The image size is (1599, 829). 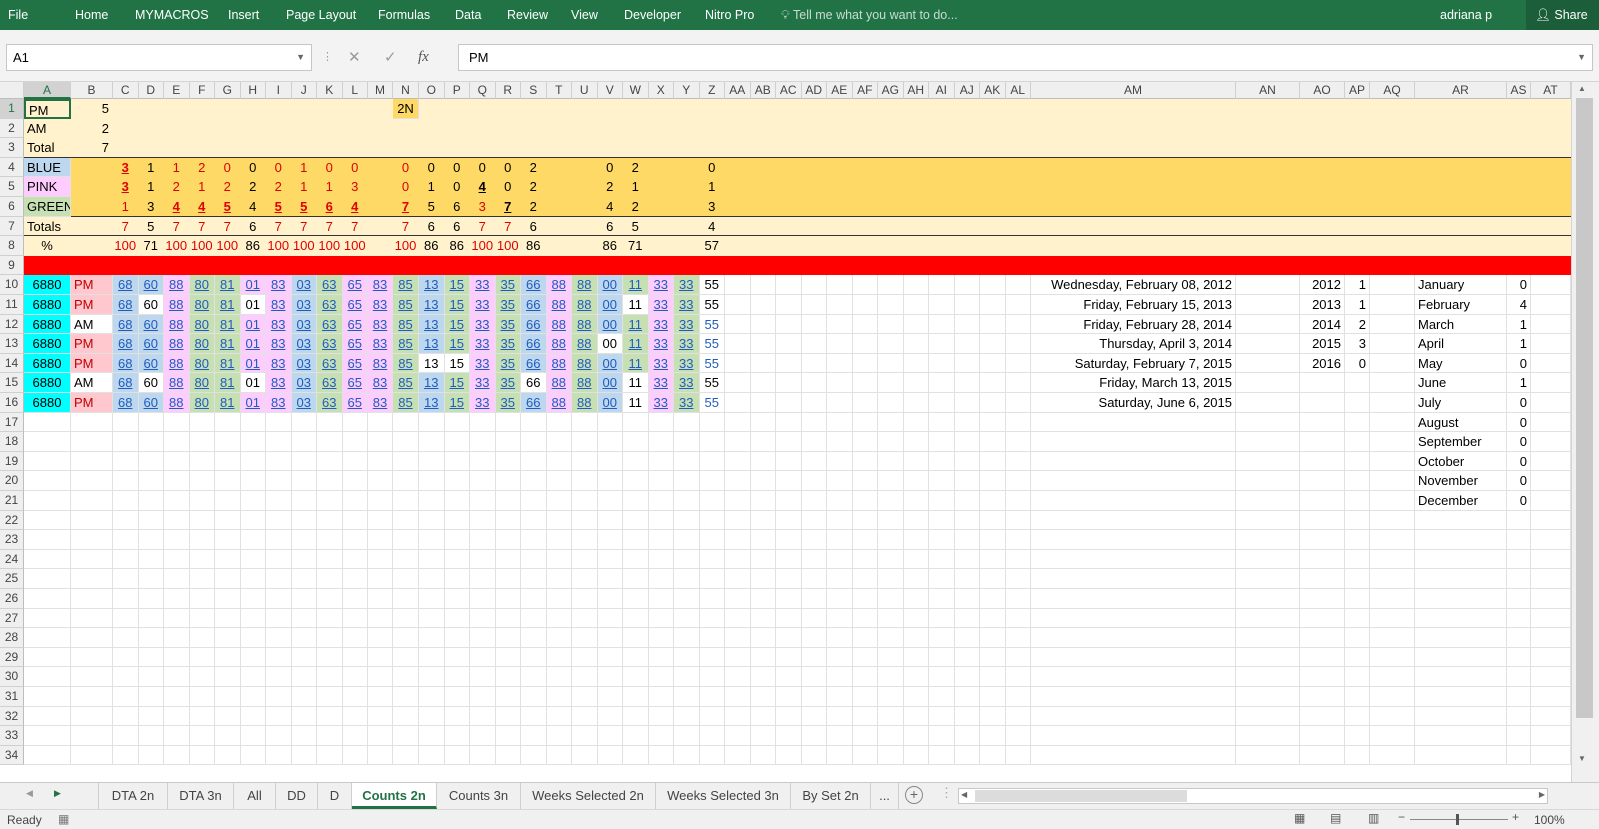 What do you see at coordinates (1461, 285) in the screenshot?
I see `month: January` at bounding box center [1461, 285].